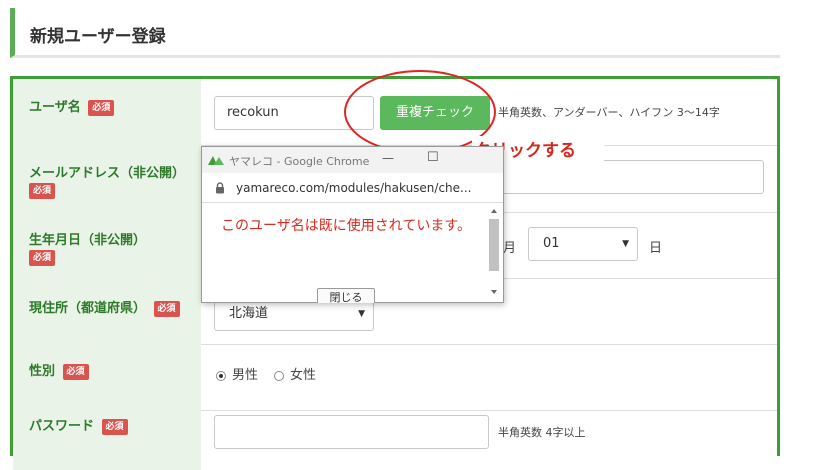  What do you see at coordinates (494, 211) in the screenshot?
I see `scroll-up-arrow-icon` at bounding box center [494, 211].